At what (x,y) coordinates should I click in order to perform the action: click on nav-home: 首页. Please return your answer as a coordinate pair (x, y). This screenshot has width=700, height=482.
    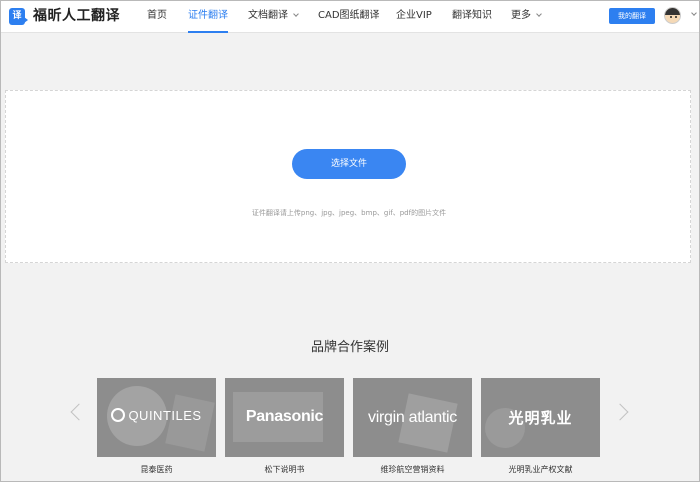
    Looking at the image, I should click on (157, 16).